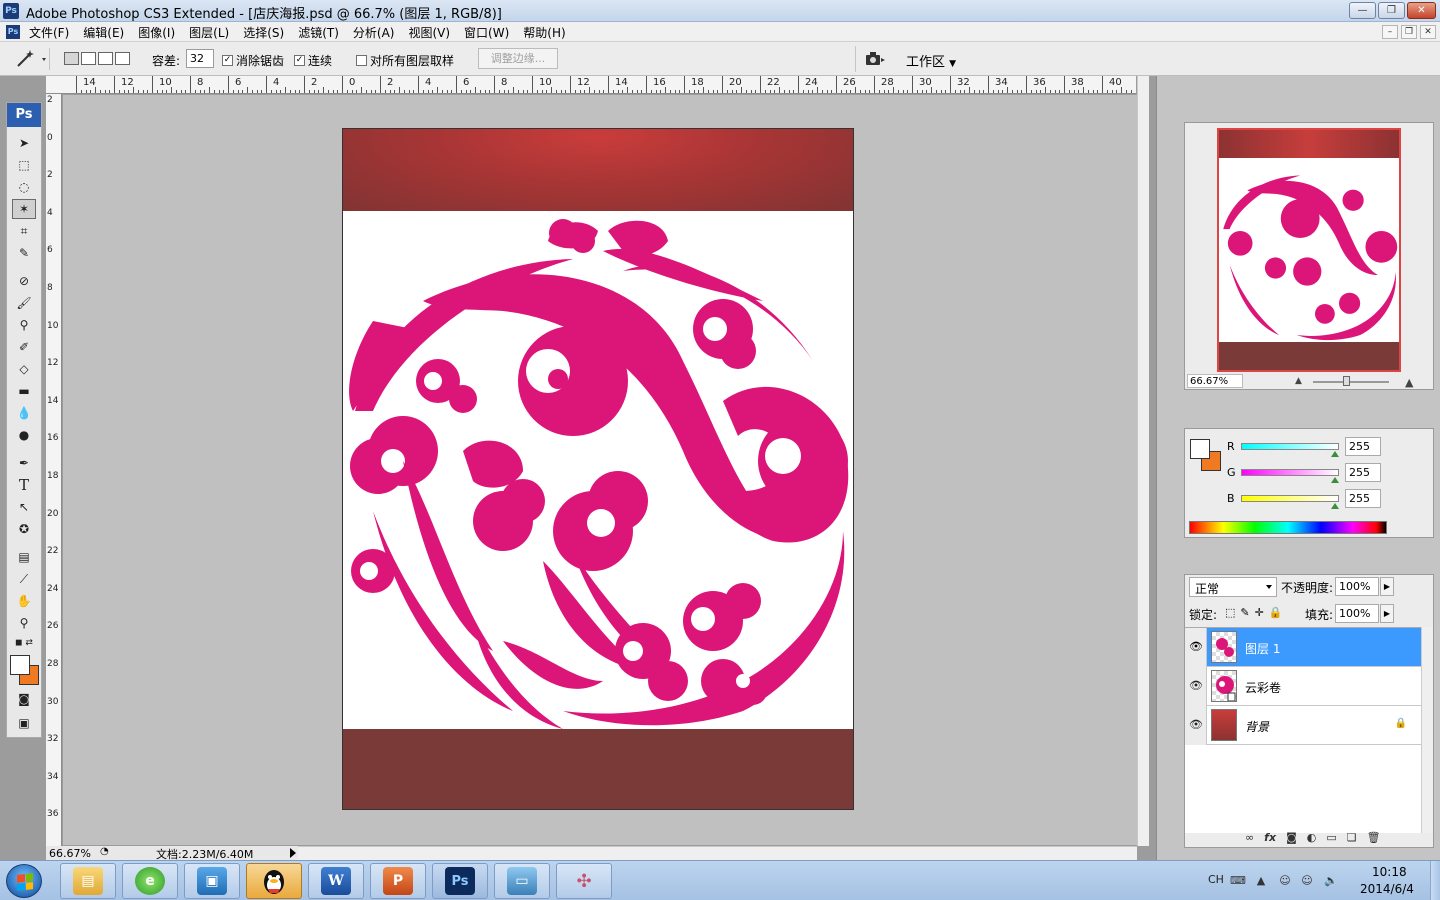  Describe the element at coordinates (336, 881) in the screenshot. I see `taskbar-word: W` at that location.